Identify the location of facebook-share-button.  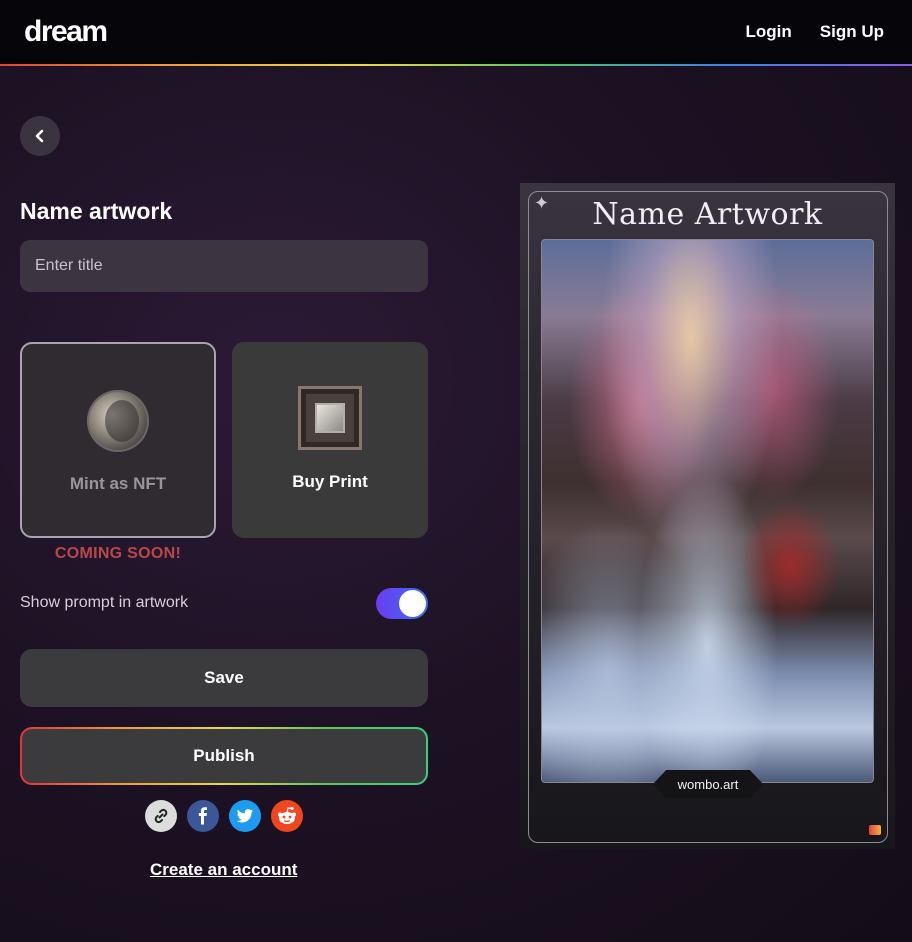
(203, 816).